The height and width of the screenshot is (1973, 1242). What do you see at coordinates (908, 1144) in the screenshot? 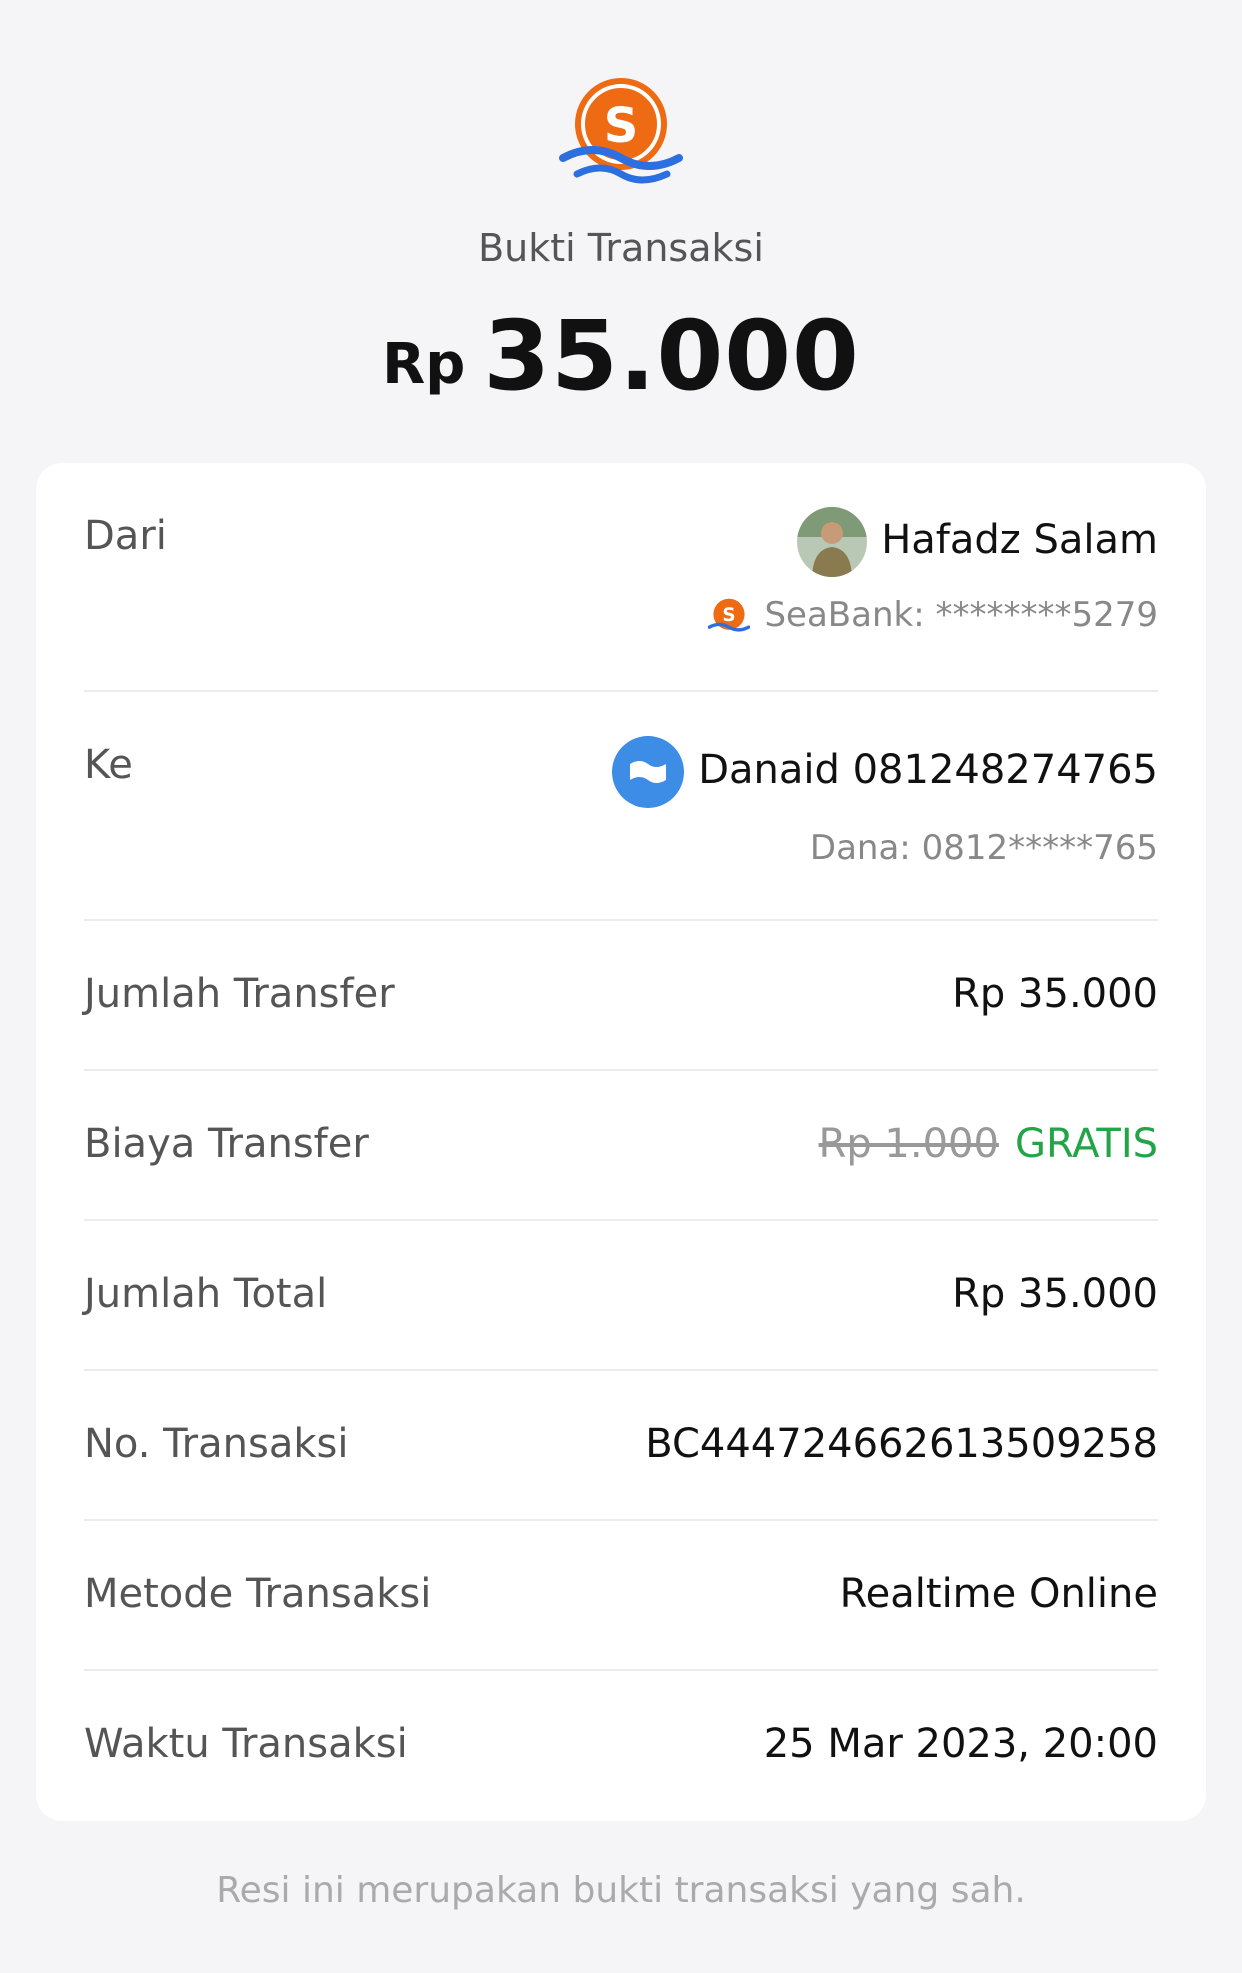
I see `biaya-transfer-old-value: Rp 1.000` at bounding box center [908, 1144].